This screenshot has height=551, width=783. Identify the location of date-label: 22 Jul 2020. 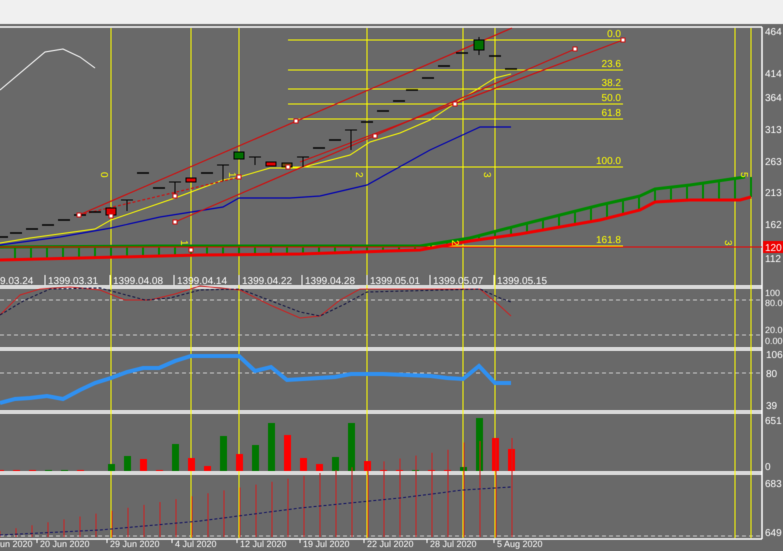
(390, 544).